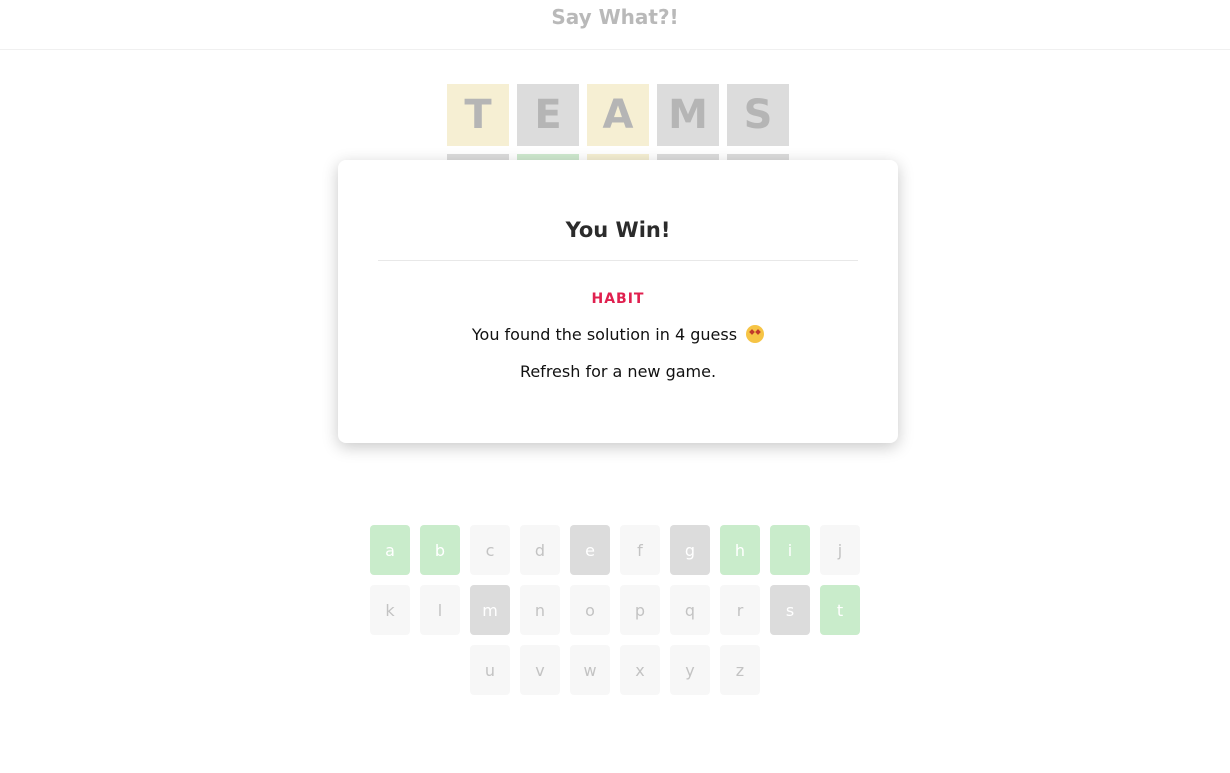  Describe the element at coordinates (640, 610) in the screenshot. I see `key-p: p` at that location.